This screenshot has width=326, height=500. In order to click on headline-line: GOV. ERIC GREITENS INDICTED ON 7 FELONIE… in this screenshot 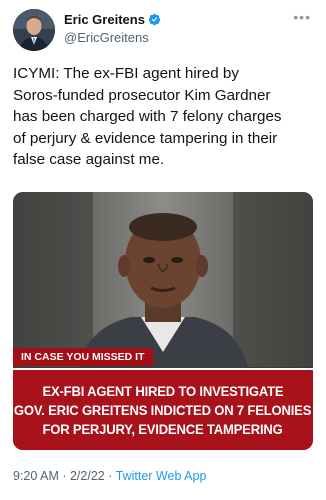, I will do `click(163, 410)`.